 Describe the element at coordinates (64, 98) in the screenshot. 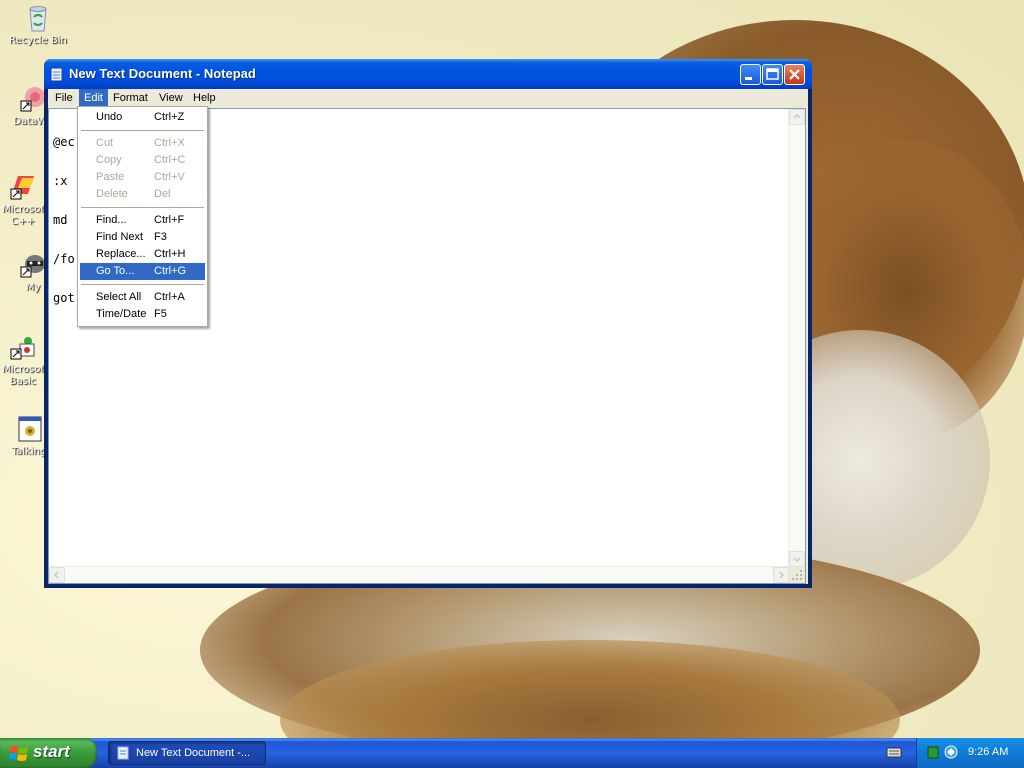

I see `menu-file: File` at that location.